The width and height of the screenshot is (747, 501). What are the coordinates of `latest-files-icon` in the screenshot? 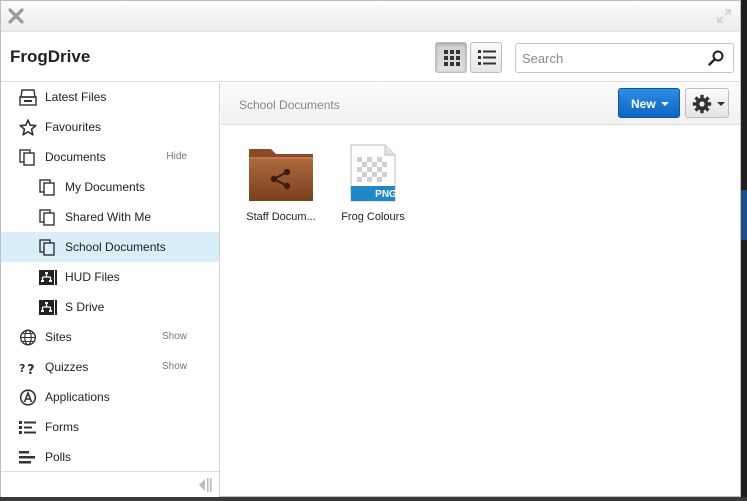 It's located at (28, 97).